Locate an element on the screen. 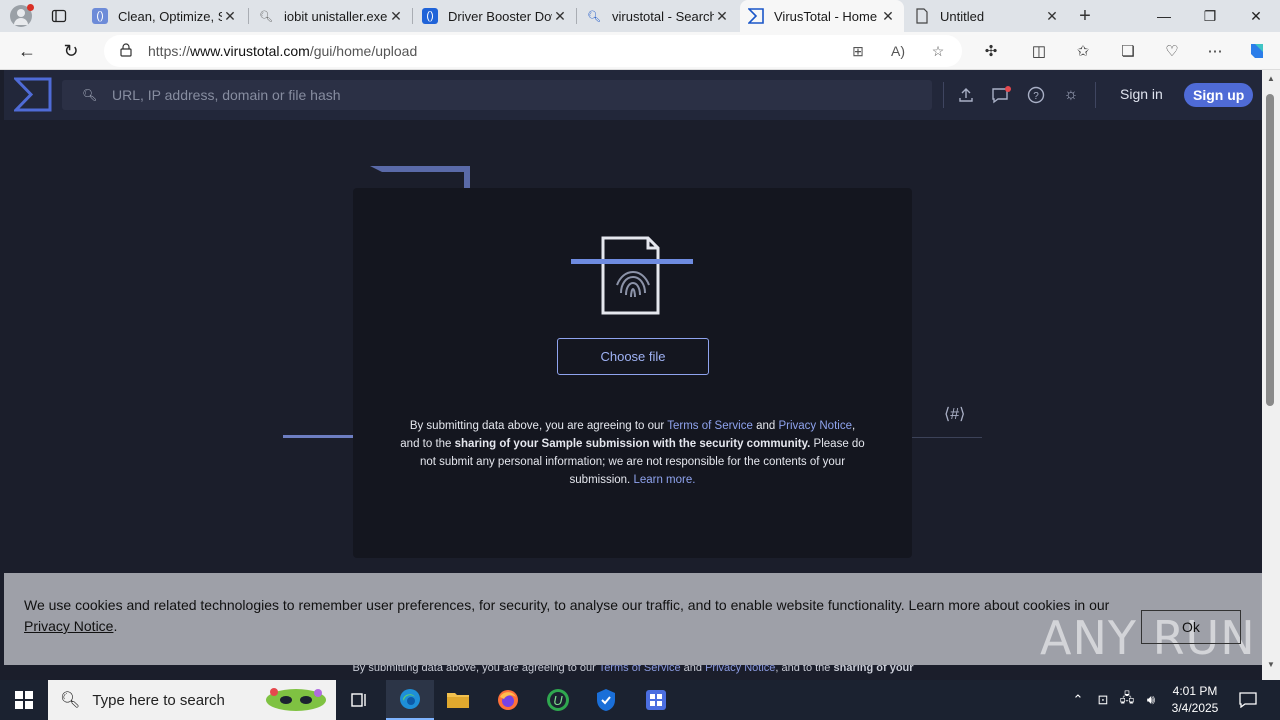 This screenshot has height=720, width=1280. tab-title: Clean, Optimize, Sp is located at coordinates (170, 16).